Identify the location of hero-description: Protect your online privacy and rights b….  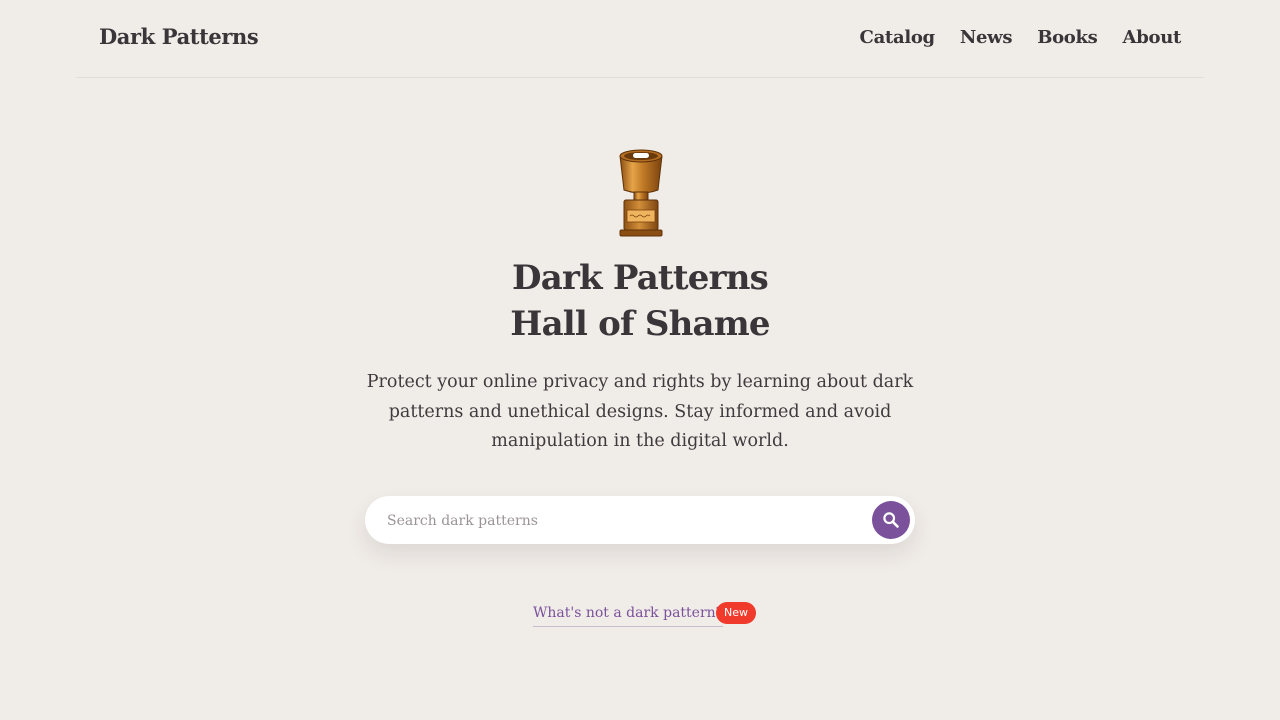
(640, 411).